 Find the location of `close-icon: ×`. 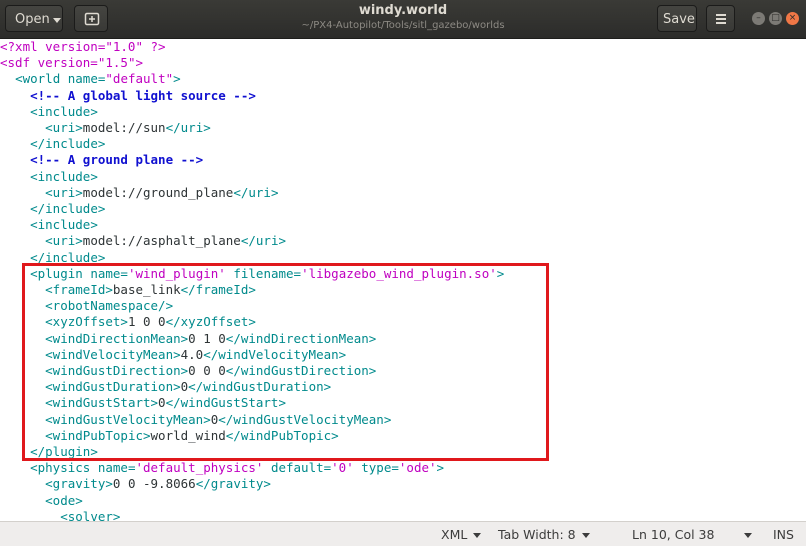

close-icon: × is located at coordinates (792, 18).